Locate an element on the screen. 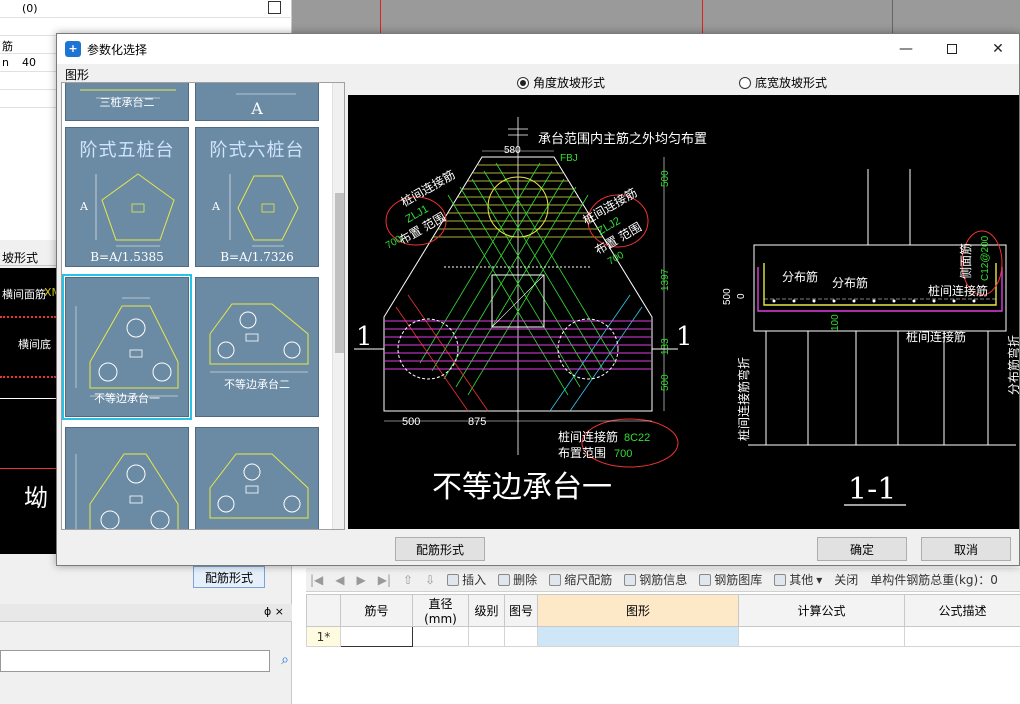 The image size is (1020, 704). sec-note-side: 侧面筋 is located at coordinates (965, 261).